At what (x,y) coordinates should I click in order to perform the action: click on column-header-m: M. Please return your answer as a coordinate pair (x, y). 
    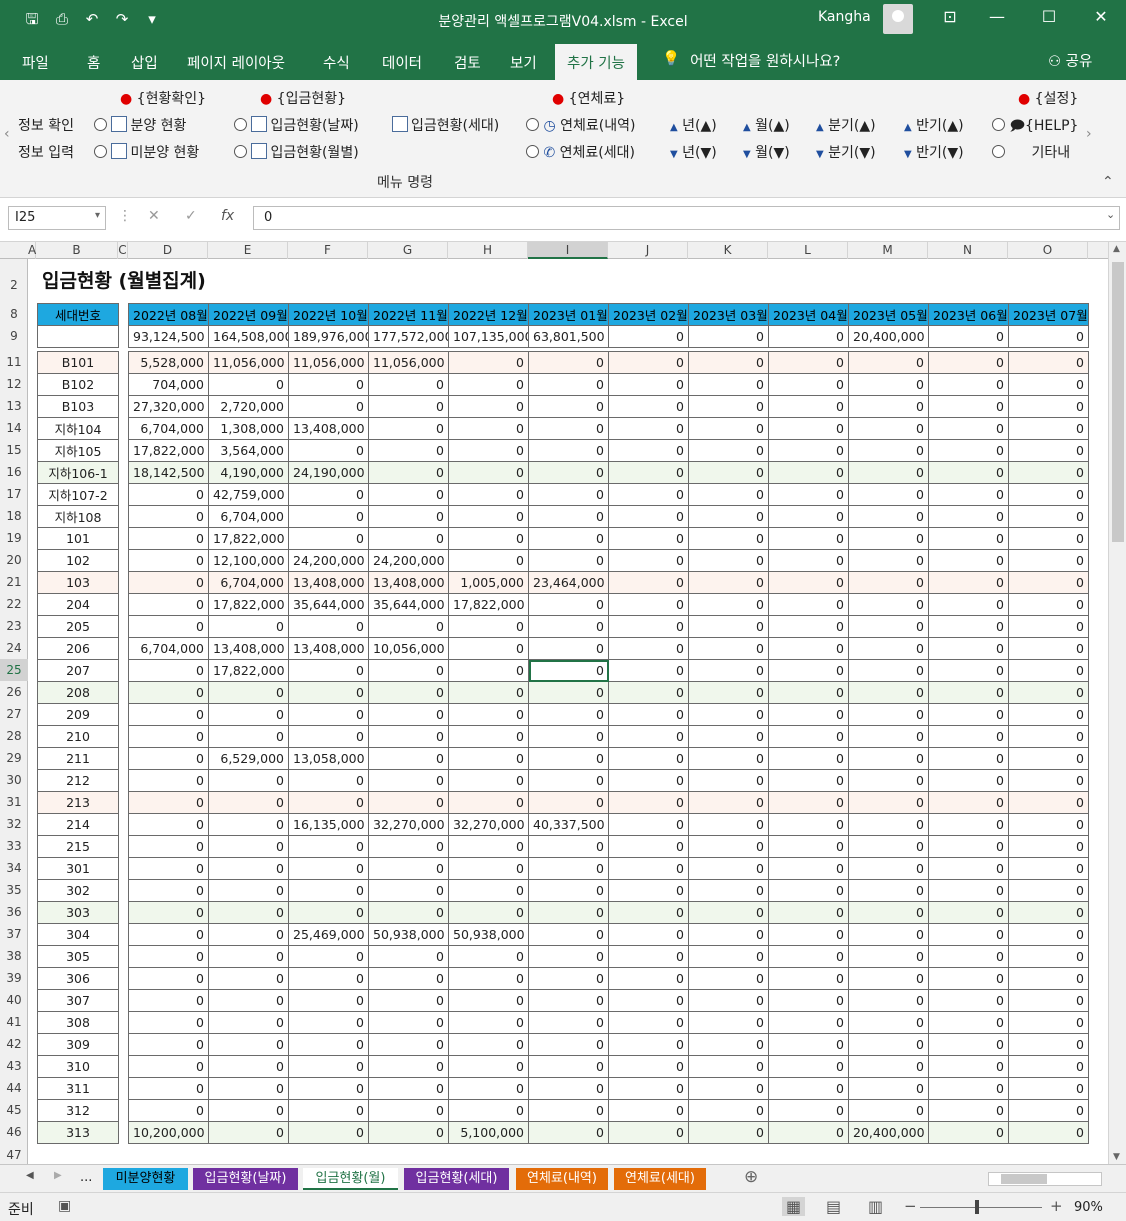
    Looking at the image, I should click on (888, 250).